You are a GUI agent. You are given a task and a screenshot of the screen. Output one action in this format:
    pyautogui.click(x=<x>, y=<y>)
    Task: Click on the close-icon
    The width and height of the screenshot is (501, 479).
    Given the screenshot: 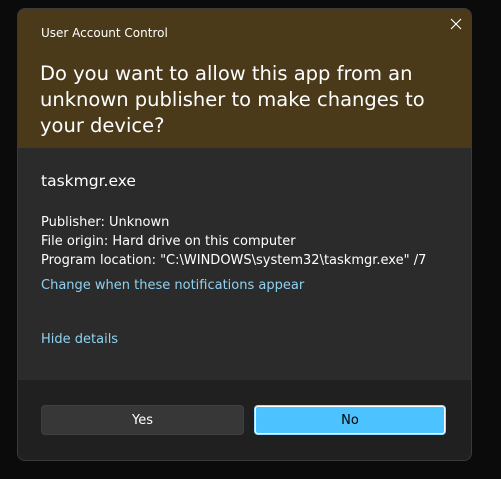 What is the action you would take?
    pyautogui.click(x=456, y=24)
    